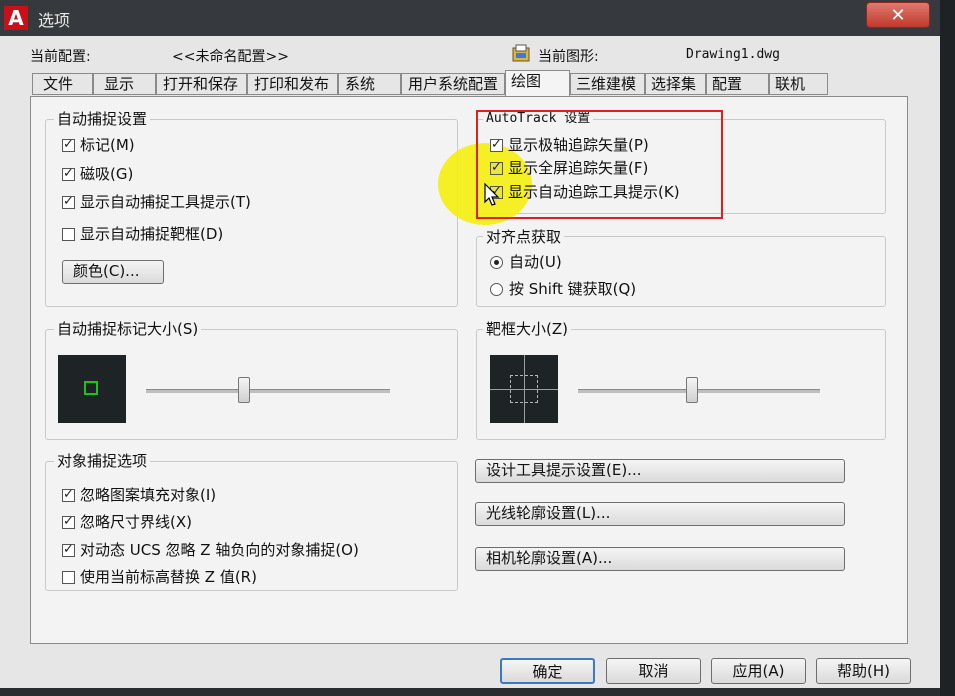  I want to click on tab-user-preferences: 用户系统配置, so click(453, 84).